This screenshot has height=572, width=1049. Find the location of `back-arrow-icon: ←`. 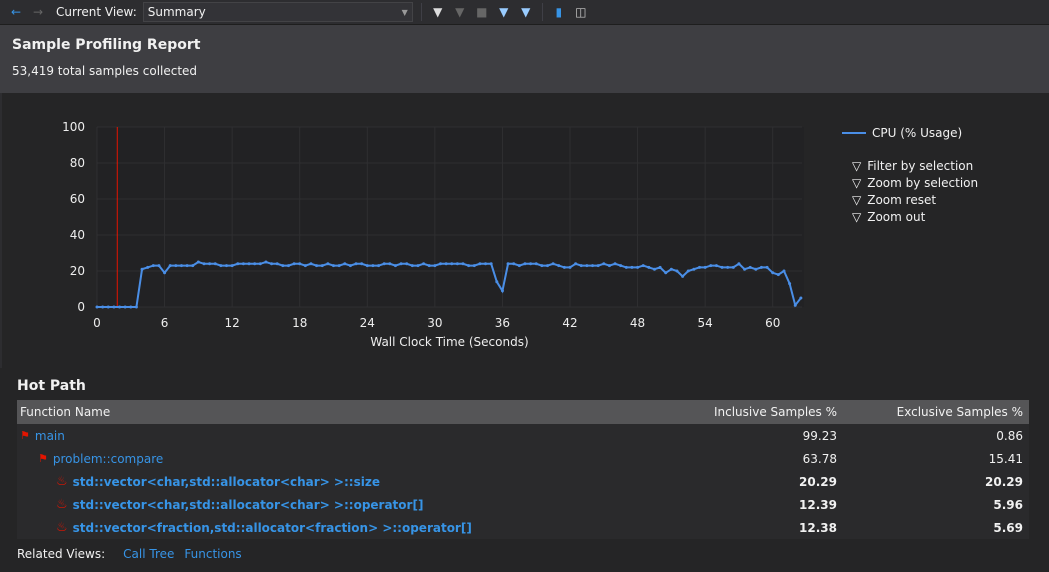

back-arrow-icon: ← is located at coordinates (16, 12).